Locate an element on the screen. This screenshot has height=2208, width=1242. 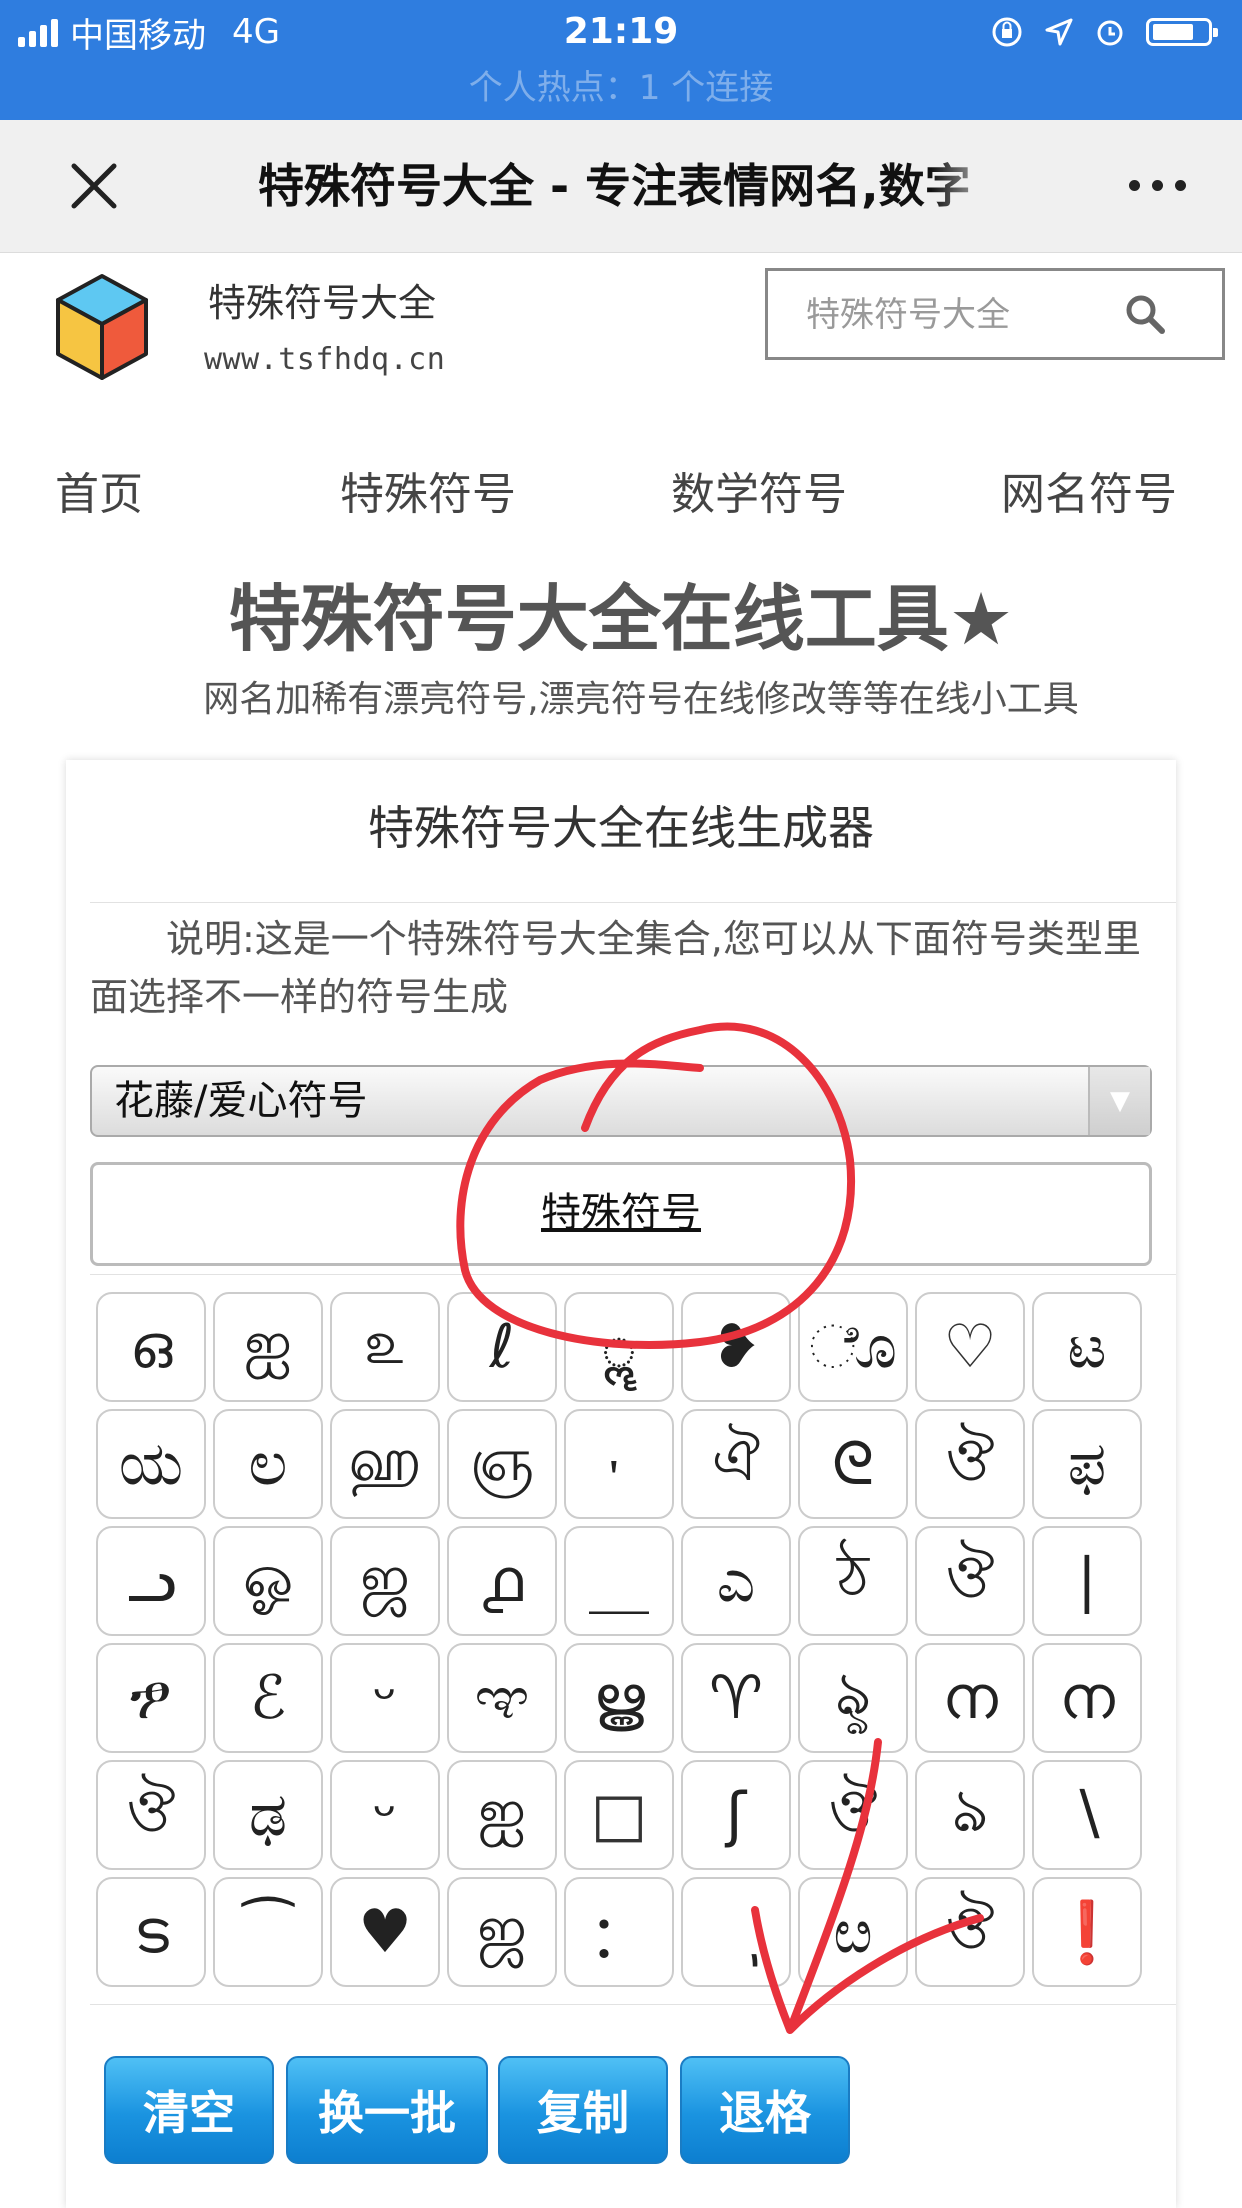
symbol-cell: ൠ is located at coordinates (619, 1698).